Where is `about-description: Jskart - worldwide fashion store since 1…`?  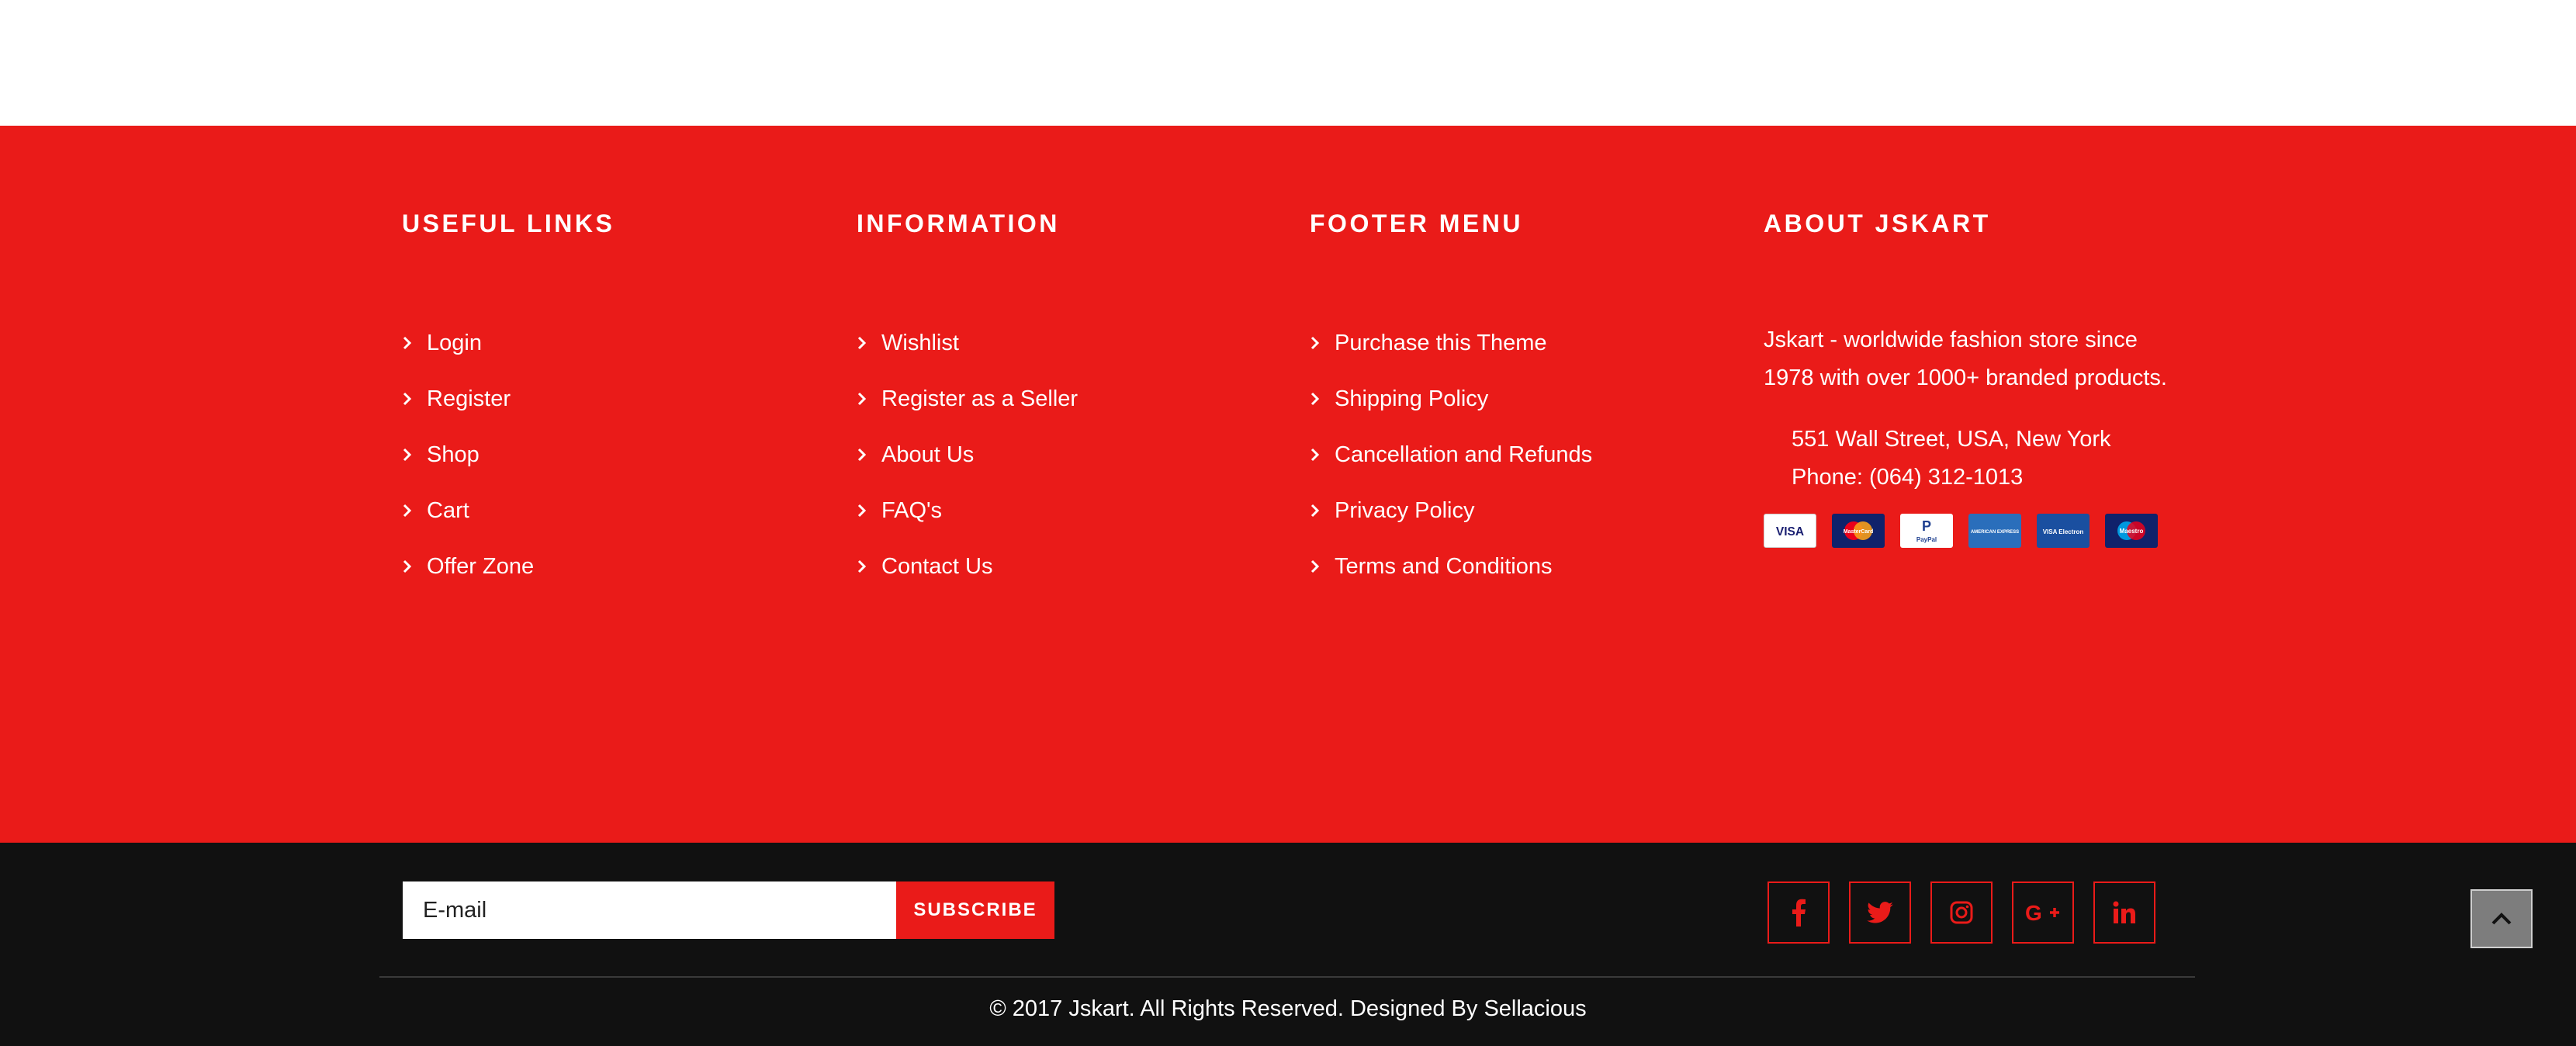 about-description: Jskart - worldwide fashion store since 1… is located at coordinates (1981, 359).